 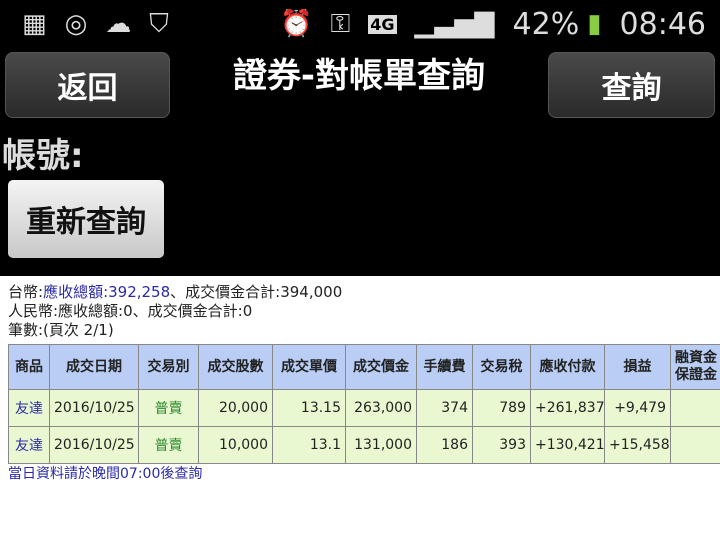 What do you see at coordinates (567, 408) in the screenshot?
I see `table-cell: +261,837` at bounding box center [567, 408].